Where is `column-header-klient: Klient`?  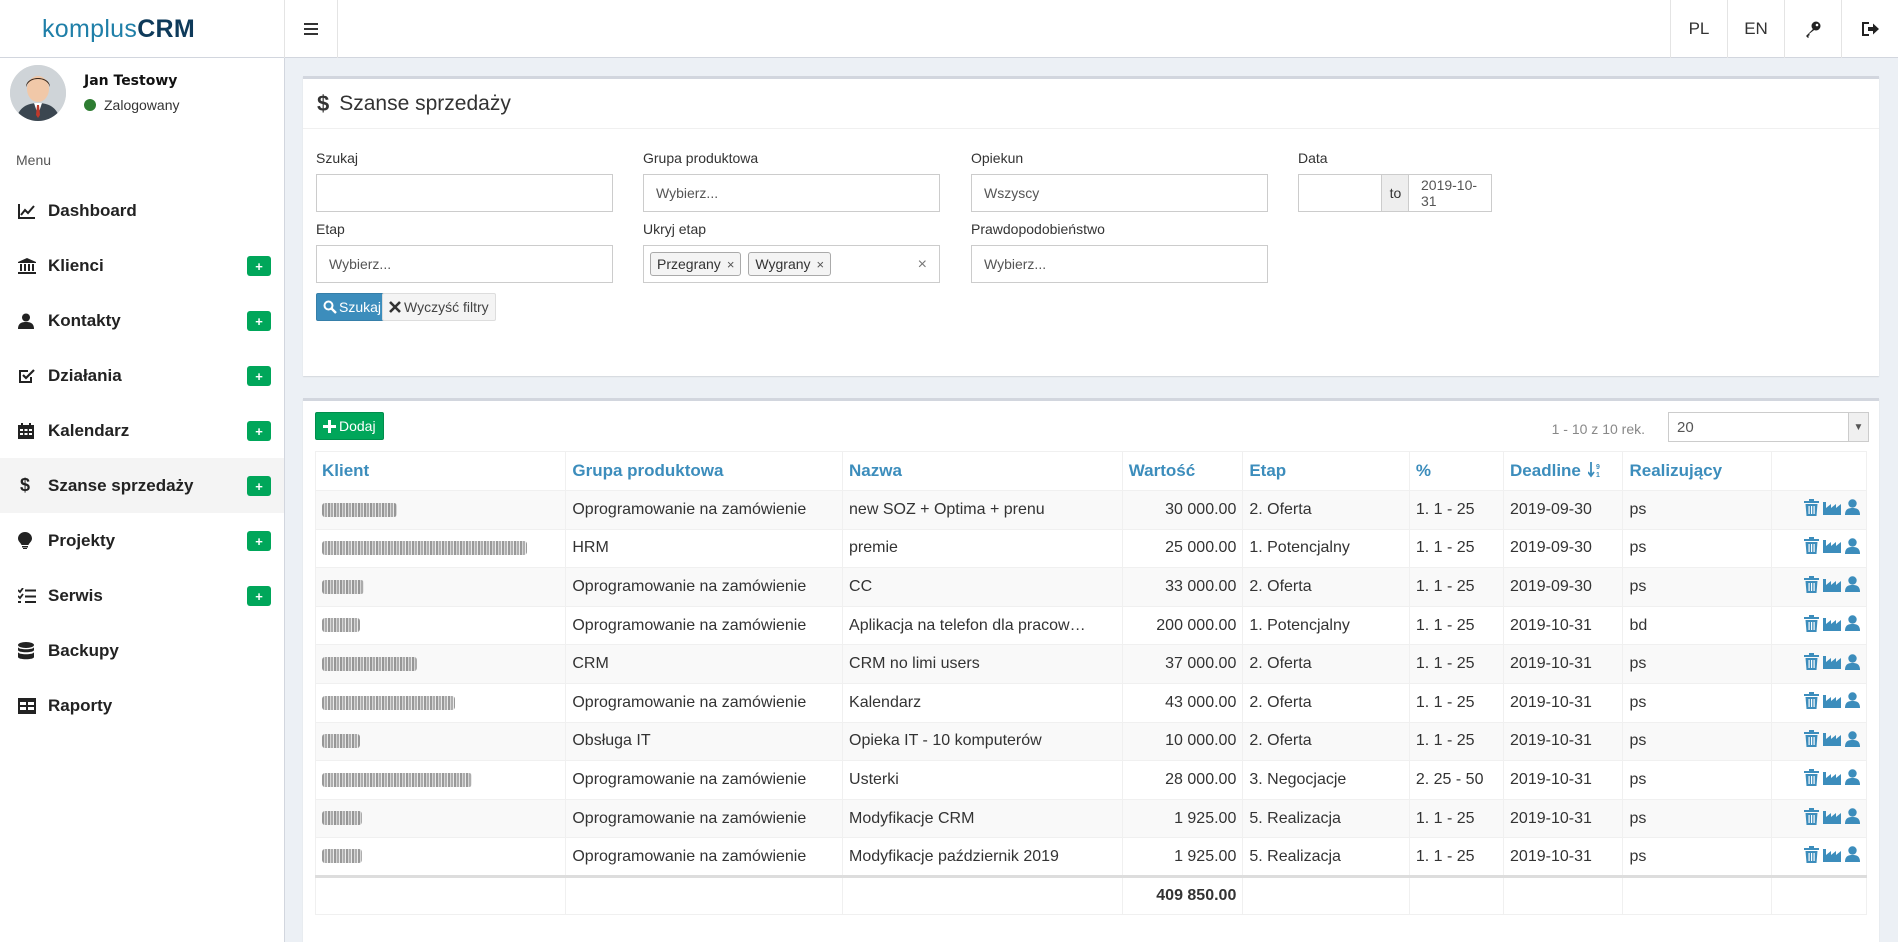 column-header-klient: Klient is located at coordinates (440, 471).